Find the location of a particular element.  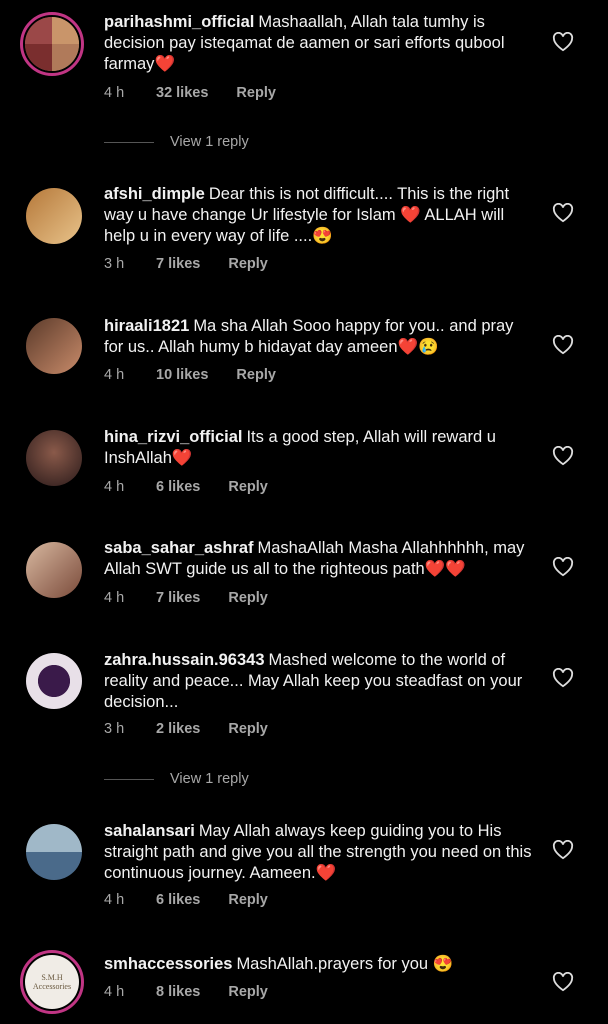

comment-likes: 32 likes is located at coordinates (182, 93).